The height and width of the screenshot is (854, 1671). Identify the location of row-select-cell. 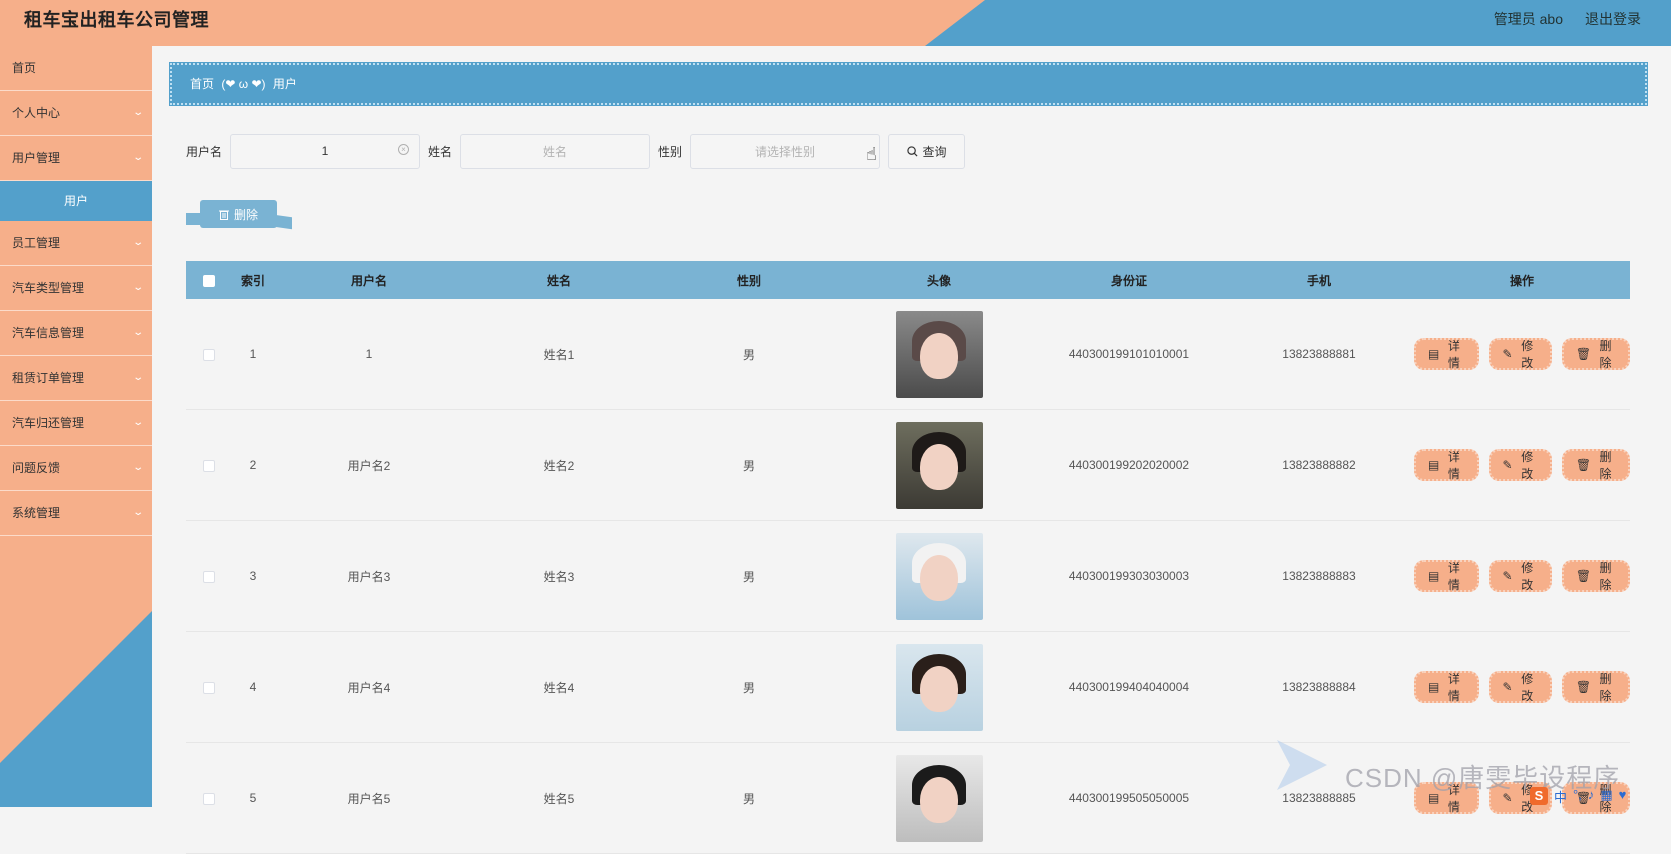
(209, 465).